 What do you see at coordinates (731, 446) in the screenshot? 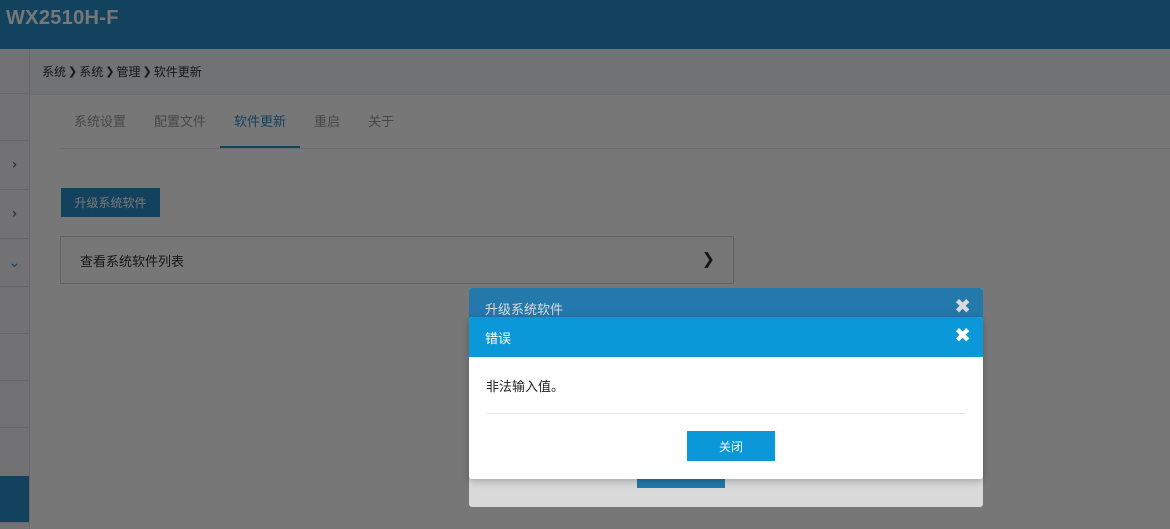
I see `close-button: 关闭` at bounding box center [731, 446].